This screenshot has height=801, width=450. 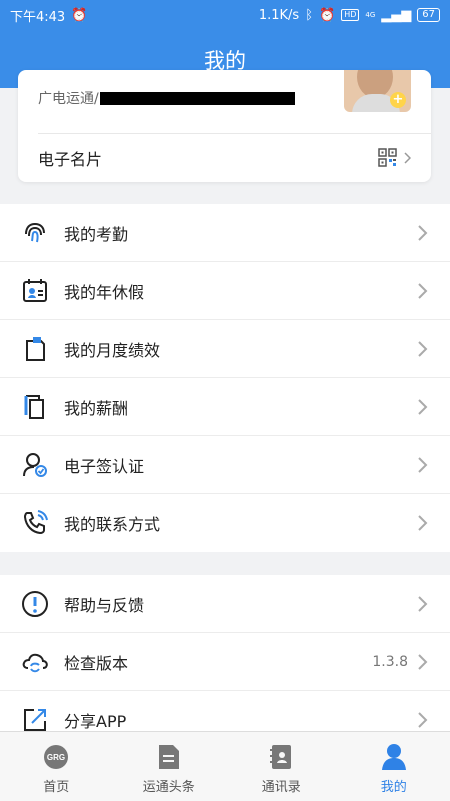 I want to click on network-speed: 1.1K/s, so click(x=279, y=15).